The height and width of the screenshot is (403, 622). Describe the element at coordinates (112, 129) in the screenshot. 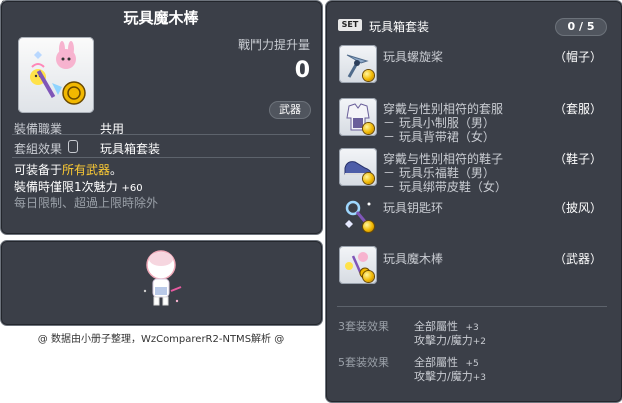

I see `job-value: 共用` at that location.